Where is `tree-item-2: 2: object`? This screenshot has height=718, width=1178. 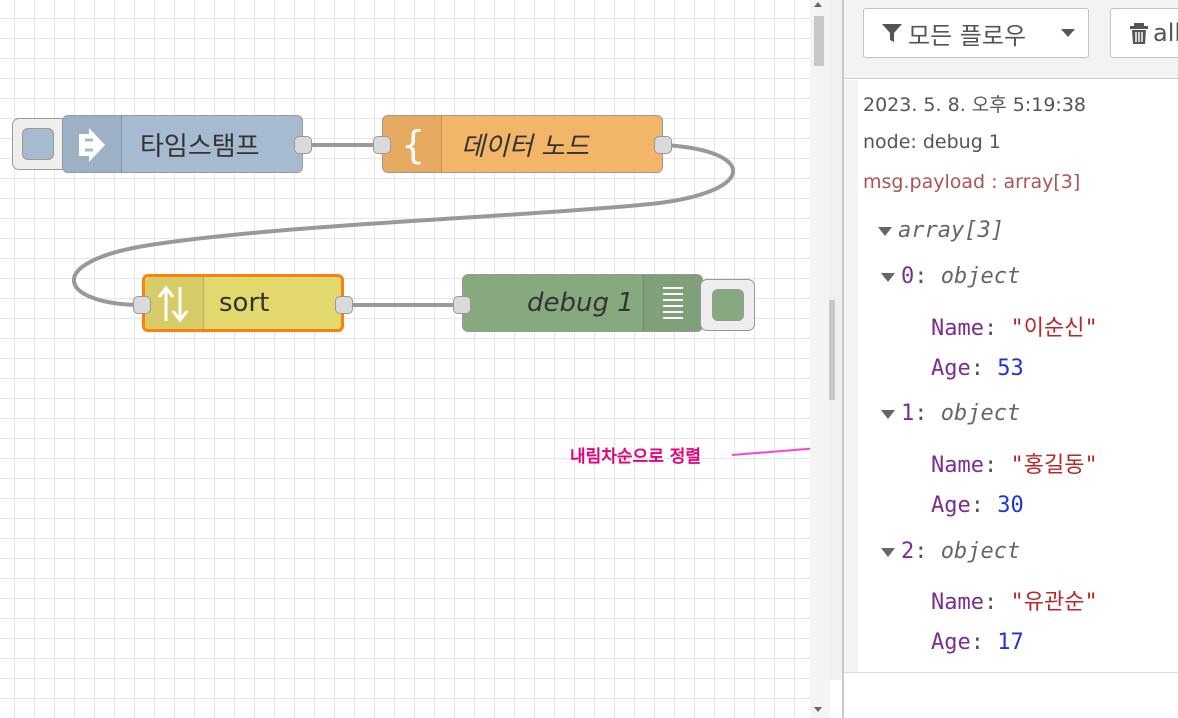 tree-item-2: 2: object is located at coordinates (950, 551).